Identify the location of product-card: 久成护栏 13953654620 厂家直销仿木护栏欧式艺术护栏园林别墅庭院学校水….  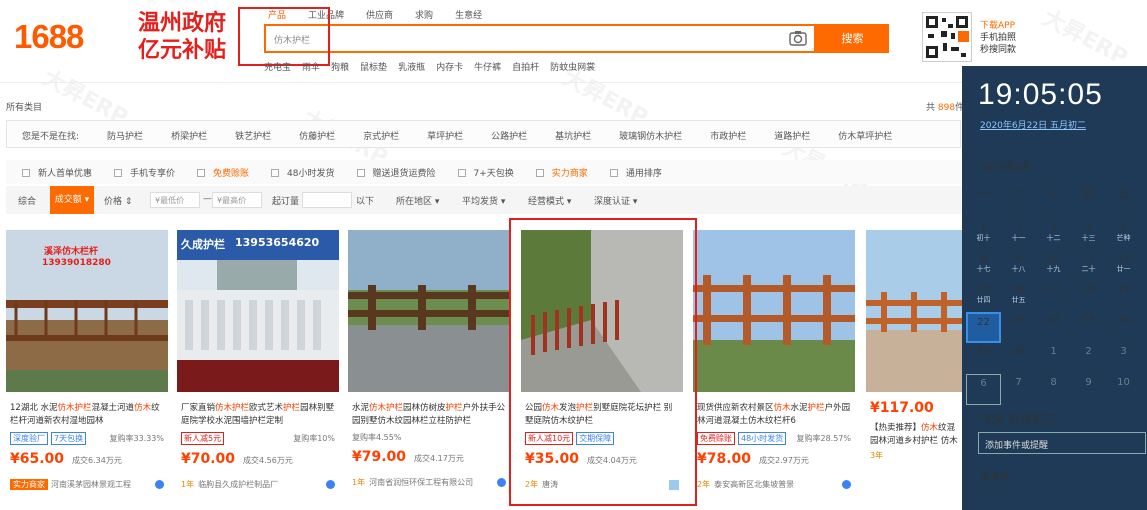
(258, 370).